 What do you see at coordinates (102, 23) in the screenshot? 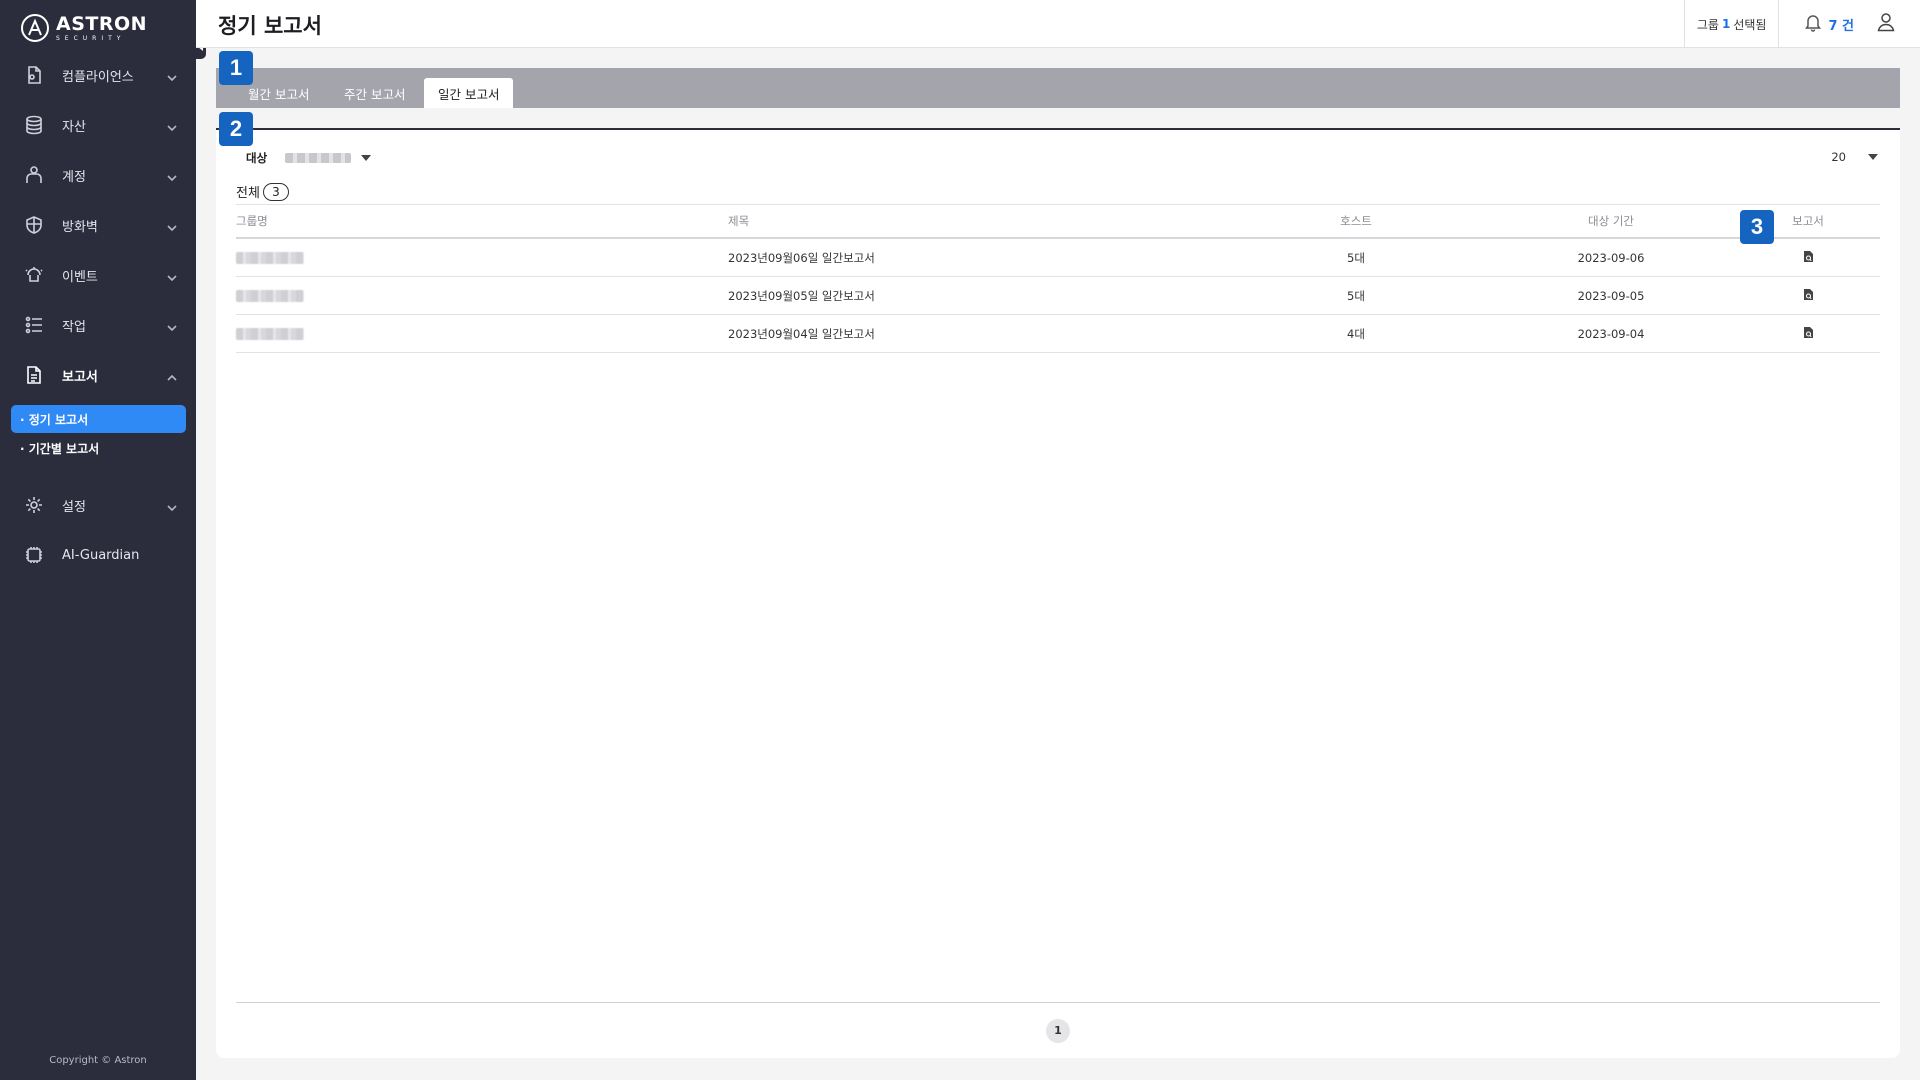
I see `brand-name: ASTRON` at bounding box center [102, 23].